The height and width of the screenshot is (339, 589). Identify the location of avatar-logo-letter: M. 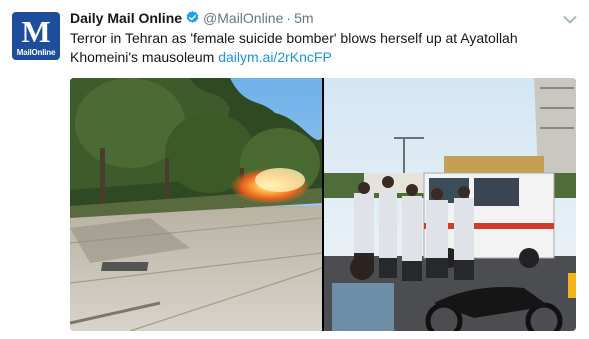
(36, 31).